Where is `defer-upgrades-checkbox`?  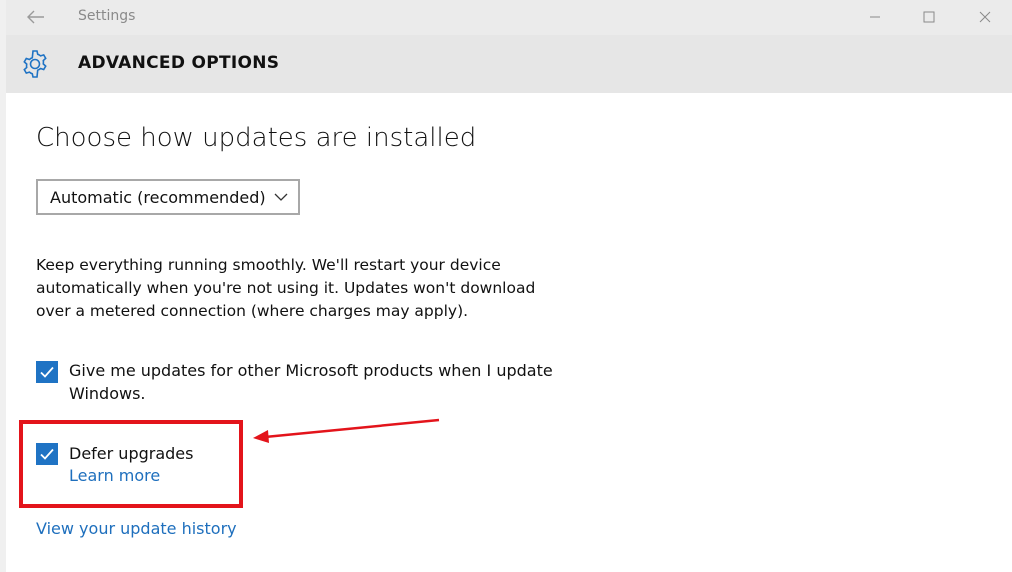
defer-upgrades-checkbox is located at coordinates (47, 454).